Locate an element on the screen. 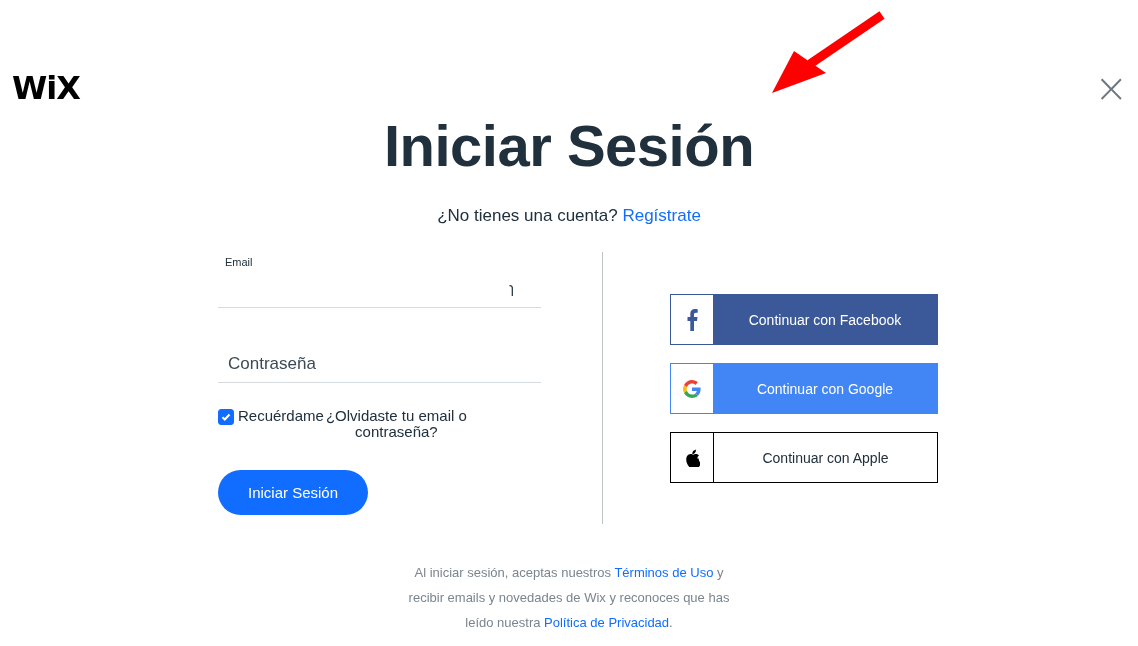  login-button: Iniciar Sesión is located at coordinates (293, 492).